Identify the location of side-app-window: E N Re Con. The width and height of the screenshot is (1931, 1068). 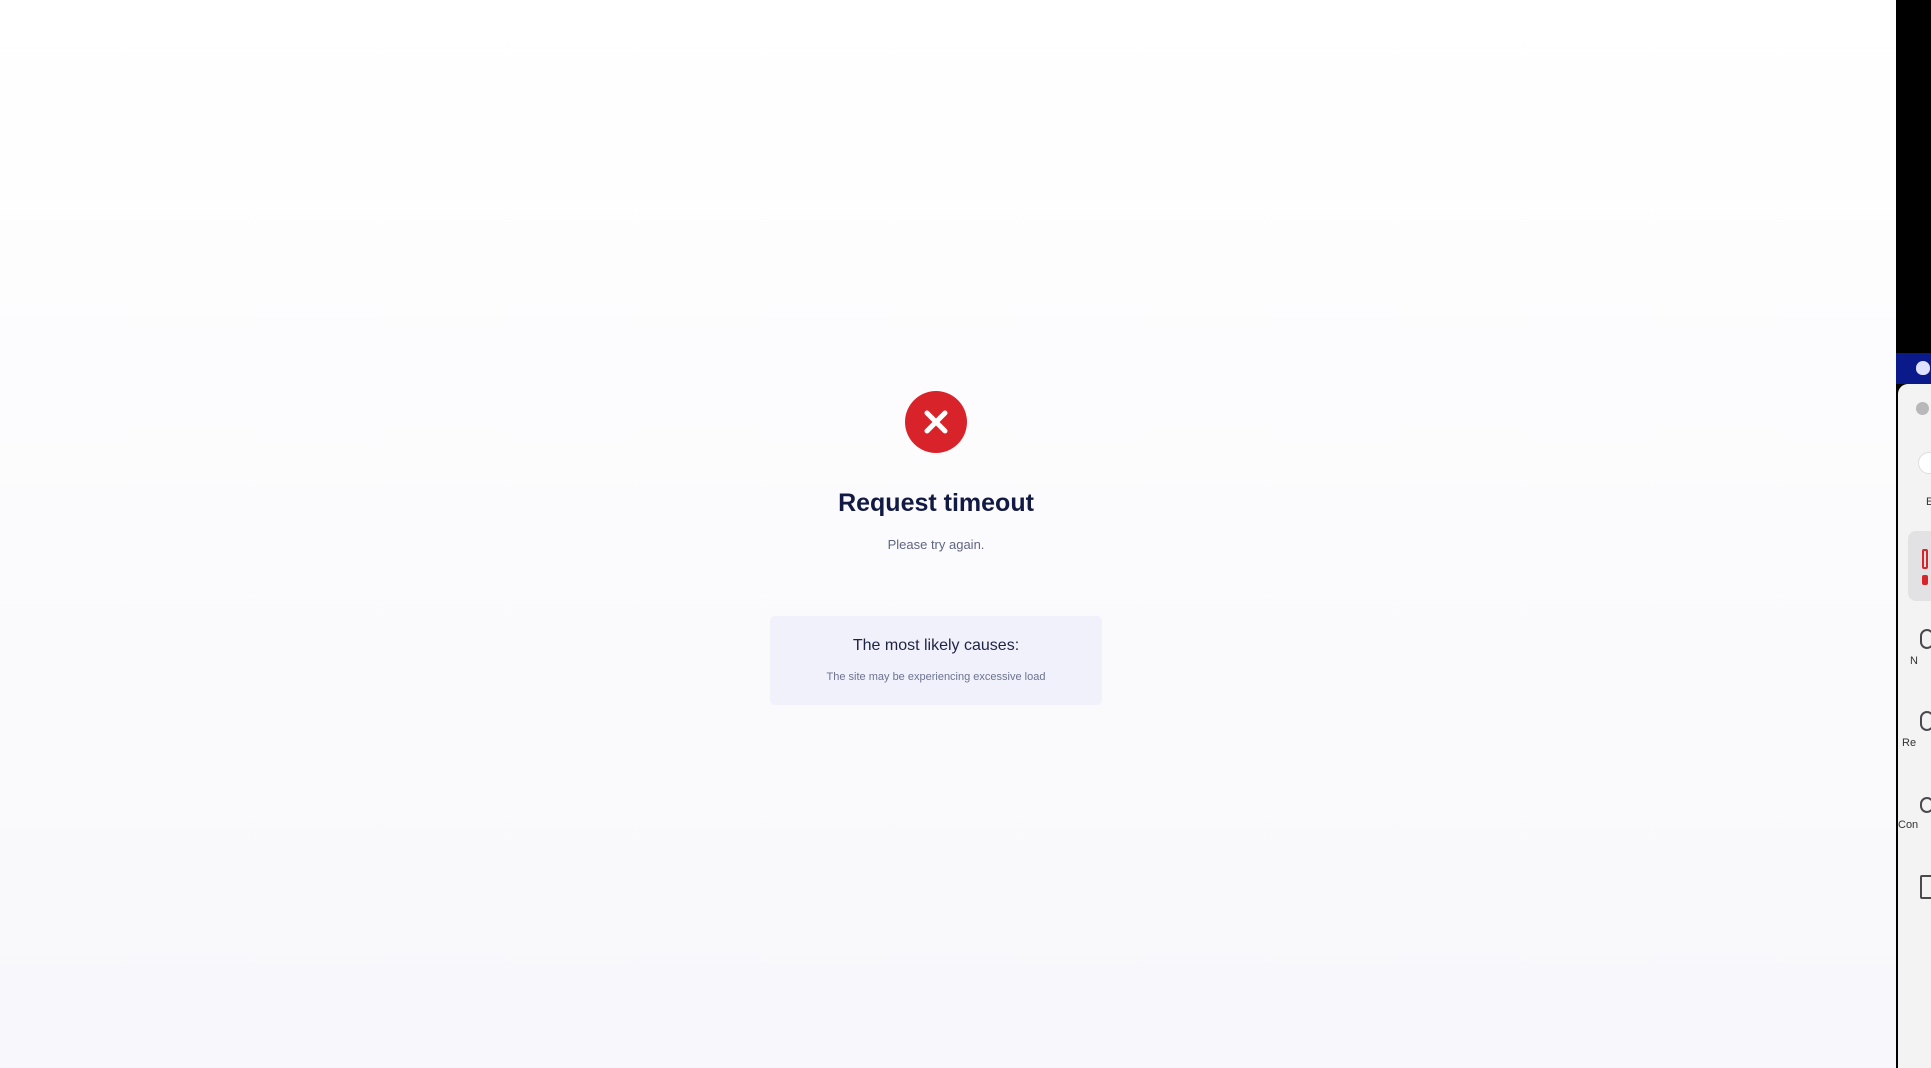
(1914, 726).